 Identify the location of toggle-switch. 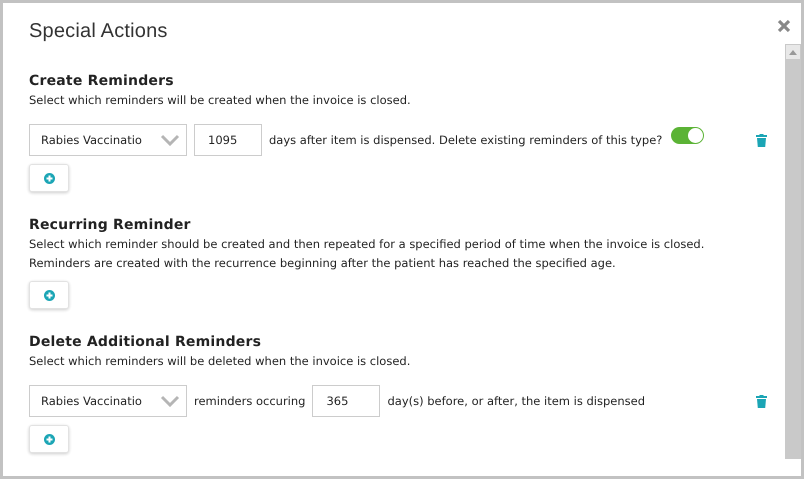
(687, 135).